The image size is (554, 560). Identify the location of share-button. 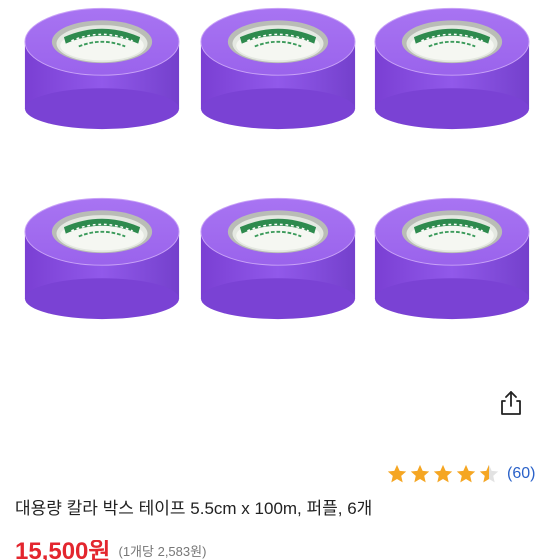
(511, 403).